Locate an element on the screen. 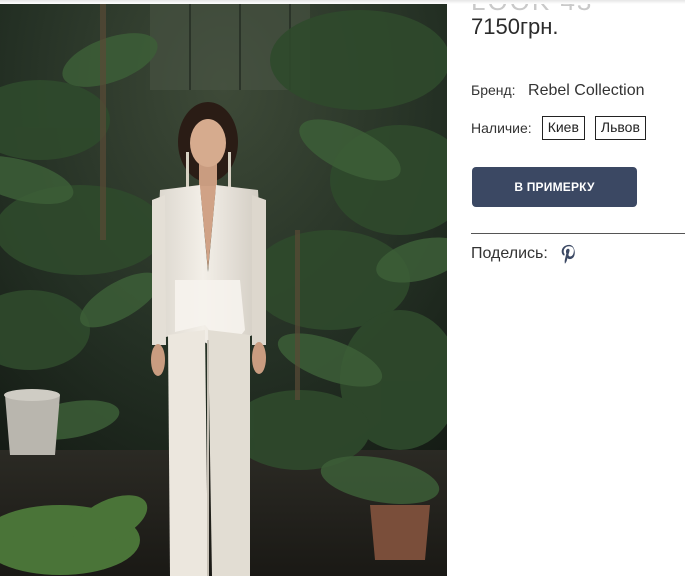 This screenshot has width=685, height=576. add-to-fitting-button: В ПРИМЕРКУ is located at coordinates (554, 187).